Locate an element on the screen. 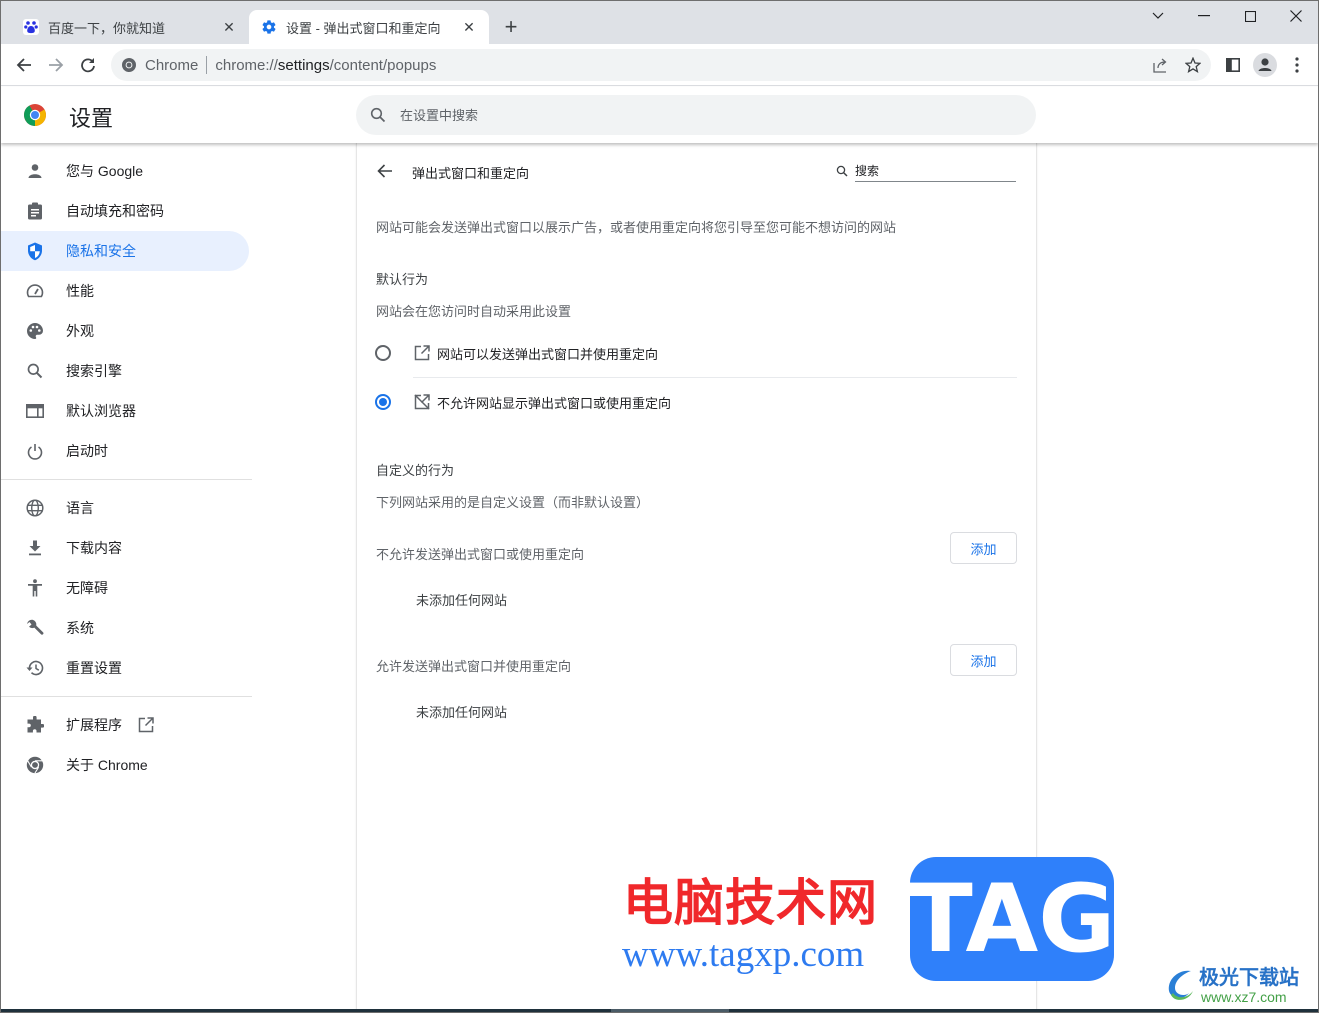 This screenshot has height=1013, width=1319. radio-button is located at coordinates (383, 353).